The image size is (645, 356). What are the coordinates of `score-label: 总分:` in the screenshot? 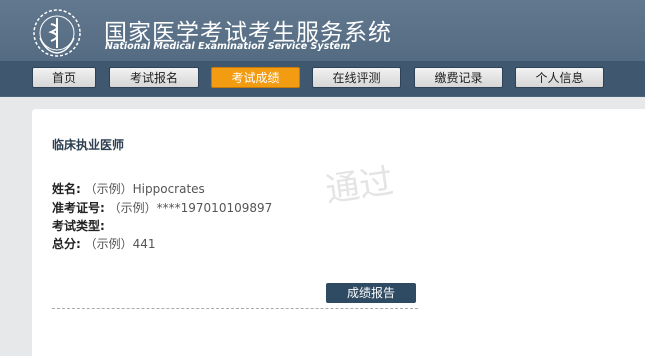 It's located at (66, 244).